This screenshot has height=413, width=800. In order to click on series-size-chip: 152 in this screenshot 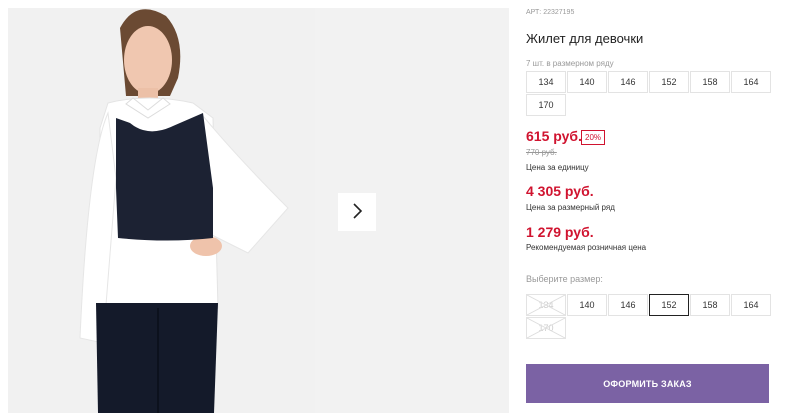, I will do `click(669, 82)`.